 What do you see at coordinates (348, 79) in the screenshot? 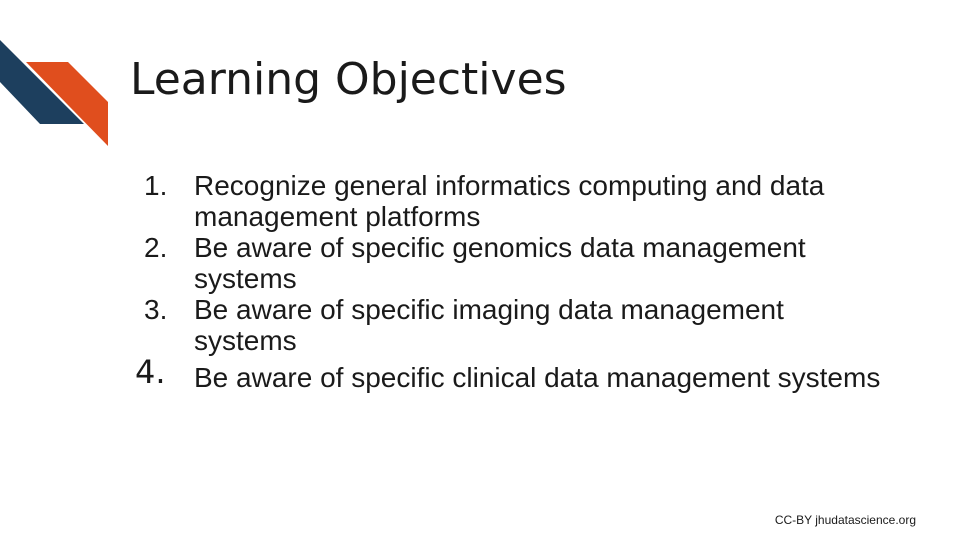
I see `slide-title: Learning Objectives` at bounding box center [348, 79].